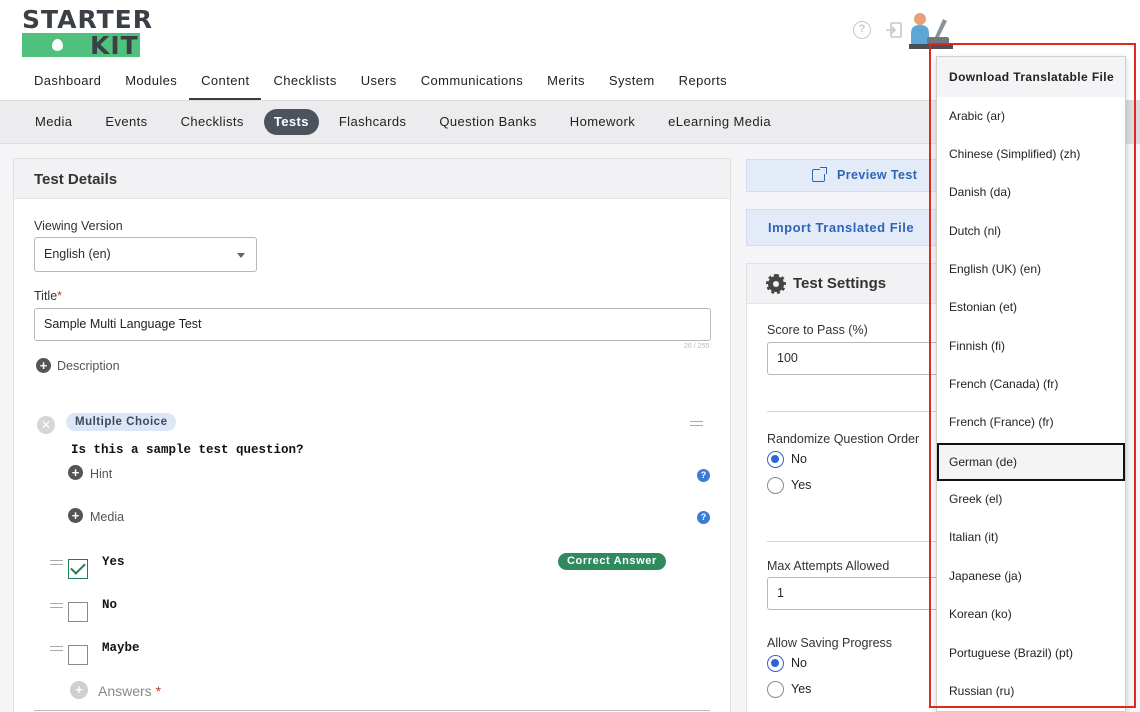 This screenshot has height=712, width=1140. Describe the element at coordinates (107, 517) in the screenshot. I see `media-label: Media` at that location.